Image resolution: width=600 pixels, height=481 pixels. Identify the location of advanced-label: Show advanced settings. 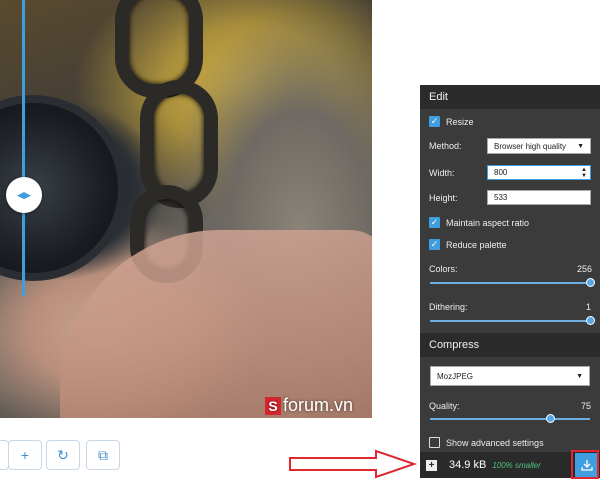
(495, 442).